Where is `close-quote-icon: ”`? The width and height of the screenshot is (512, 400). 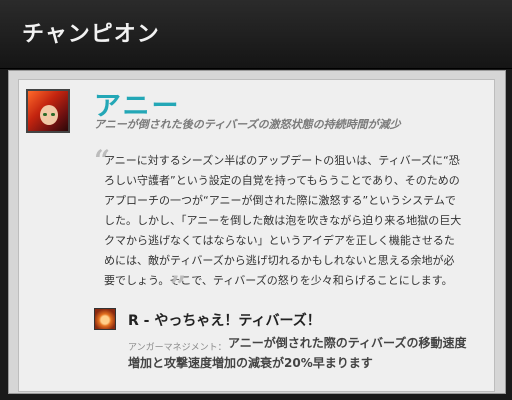 close-quote-icon: ” is located at coordinates (178, 286).